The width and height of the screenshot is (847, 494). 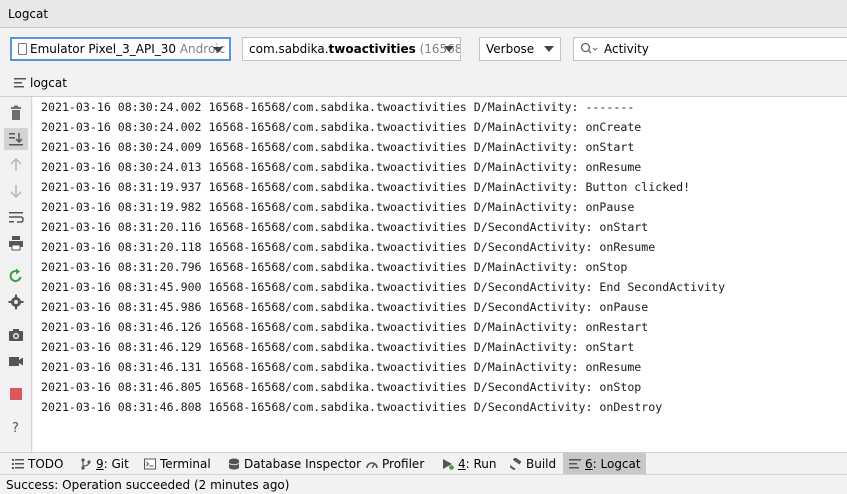 I want to click on toolwindow-key: 6, so click(x=589, y=464).